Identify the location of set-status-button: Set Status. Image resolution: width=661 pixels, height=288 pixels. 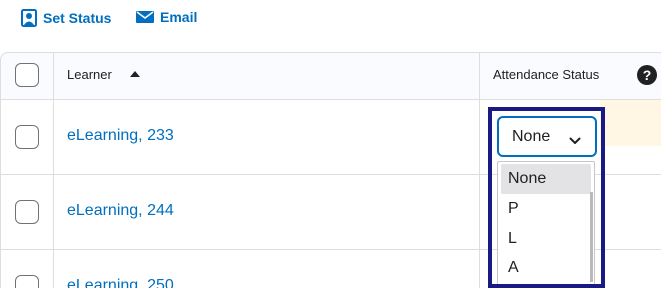
(66, 18).